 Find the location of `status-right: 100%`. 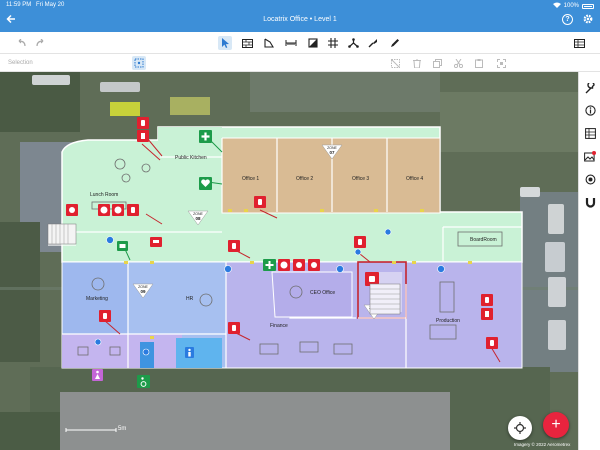

status-right: 100% is located at coordinates (573, 6).